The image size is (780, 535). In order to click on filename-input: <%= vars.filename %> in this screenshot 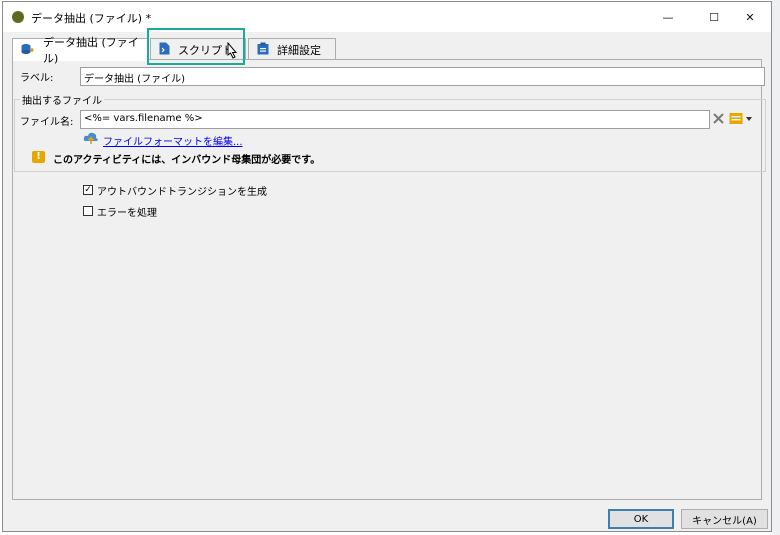, I will do `click(395, 119)`.